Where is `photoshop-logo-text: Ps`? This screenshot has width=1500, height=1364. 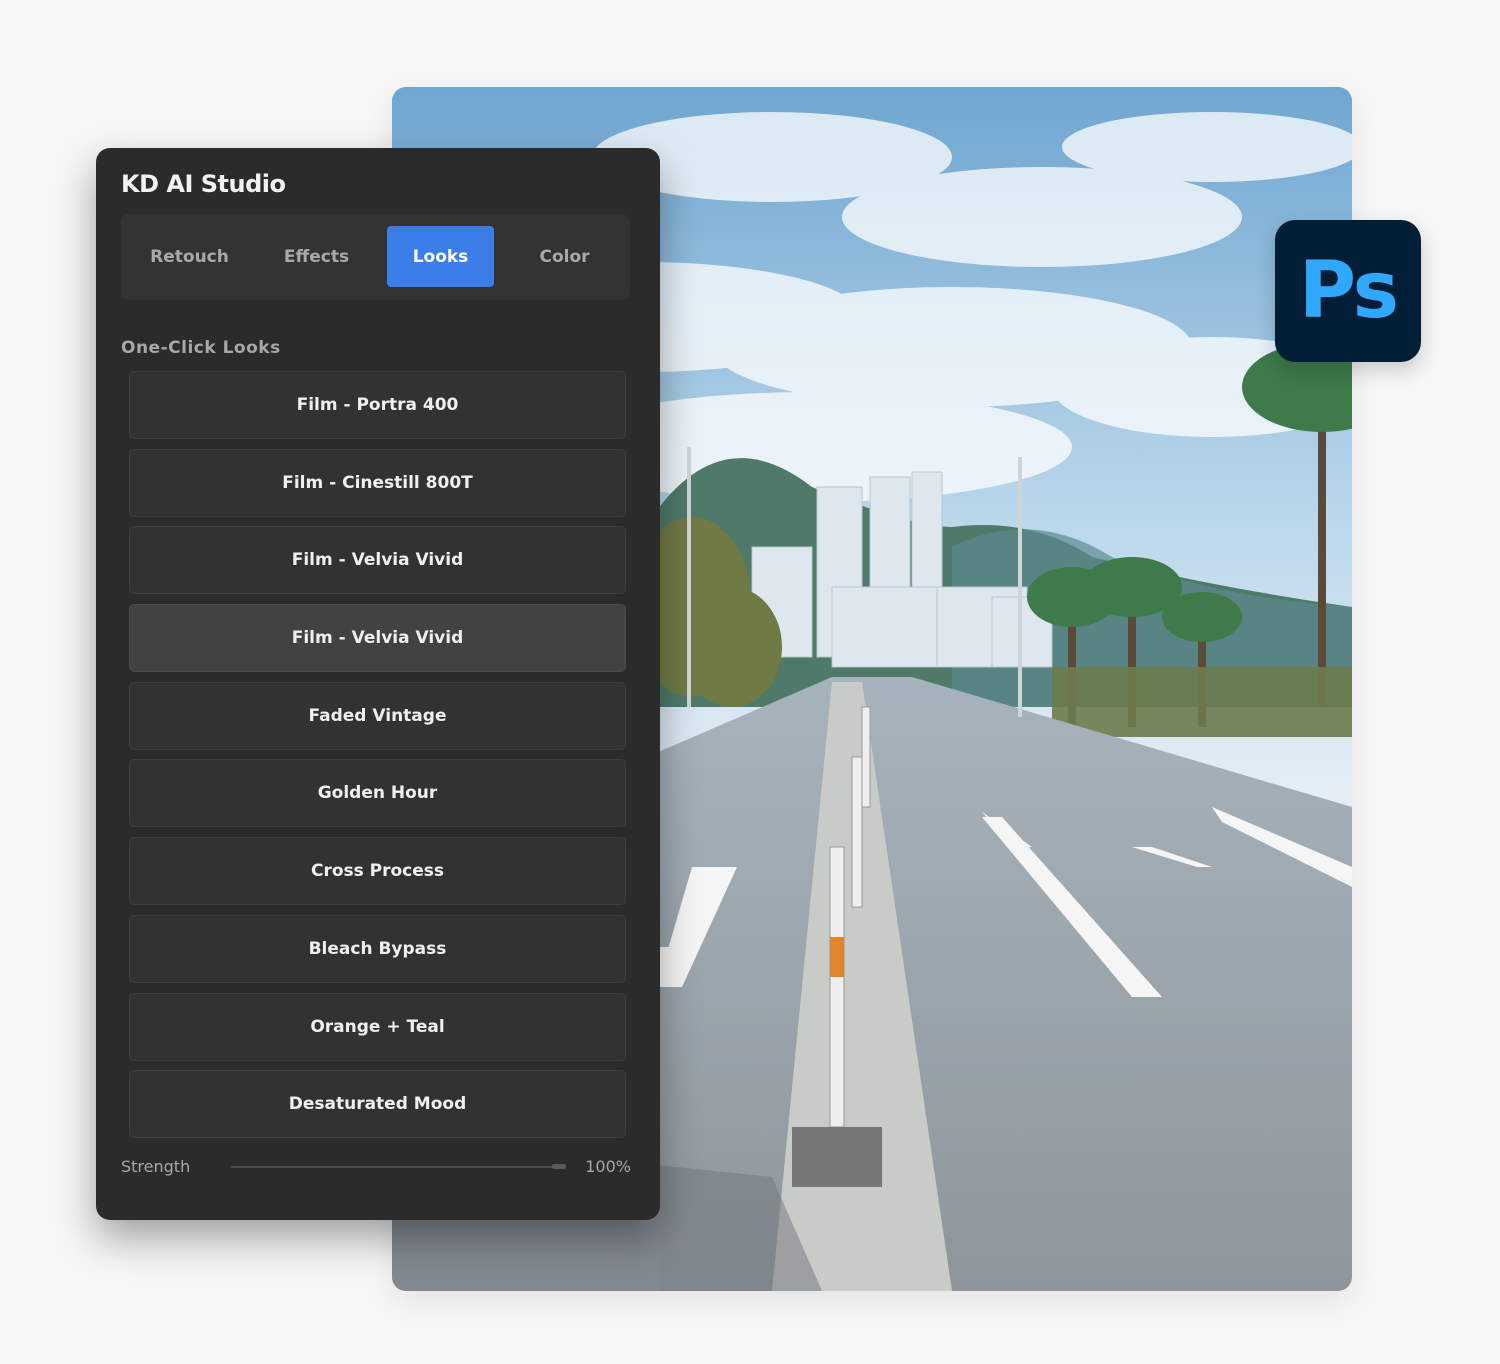
photoshop-logo-text: Ps is located at coordinates (1348, 291).